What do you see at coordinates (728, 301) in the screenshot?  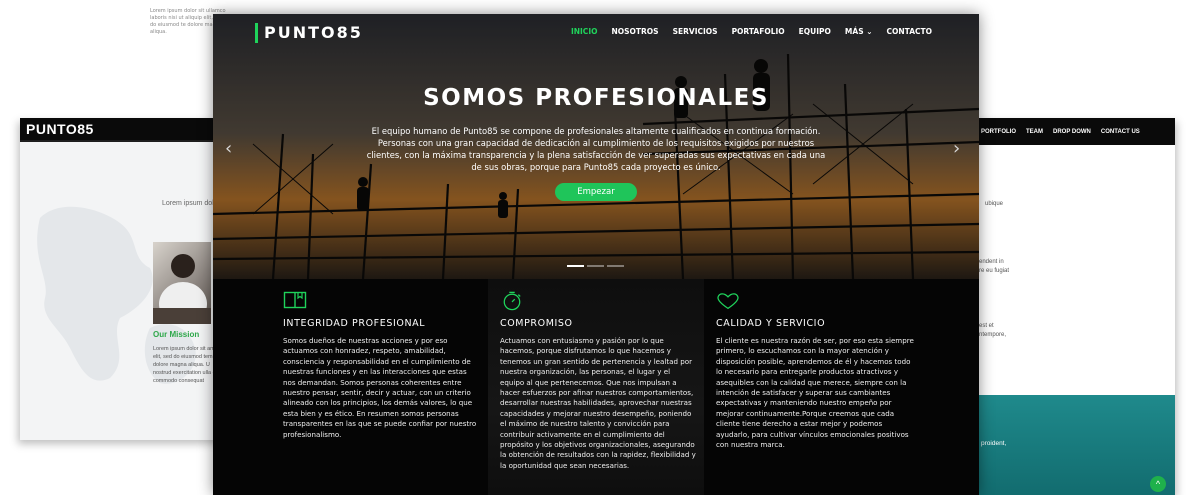 I see `heart-icon` at bounding box center [728, 301].